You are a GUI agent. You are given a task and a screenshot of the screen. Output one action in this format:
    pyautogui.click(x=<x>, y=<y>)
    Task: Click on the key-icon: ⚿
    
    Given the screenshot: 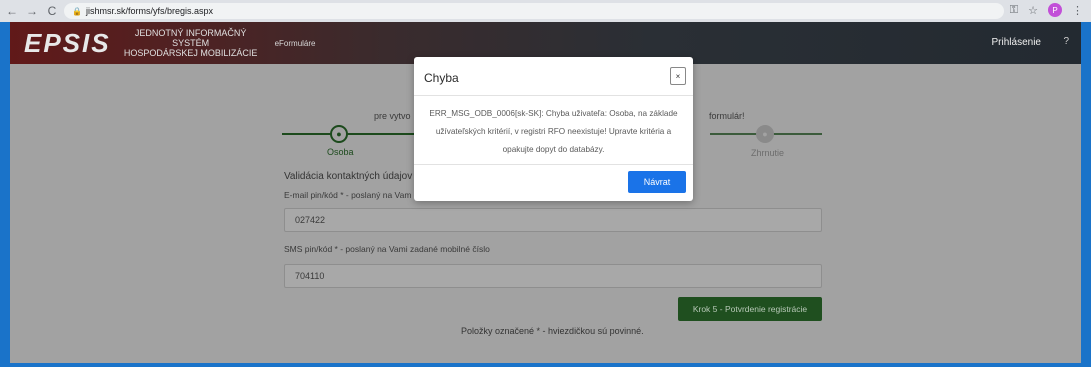 What is the action you would take?
    pyautogui.click(x=1014, y=10)
    